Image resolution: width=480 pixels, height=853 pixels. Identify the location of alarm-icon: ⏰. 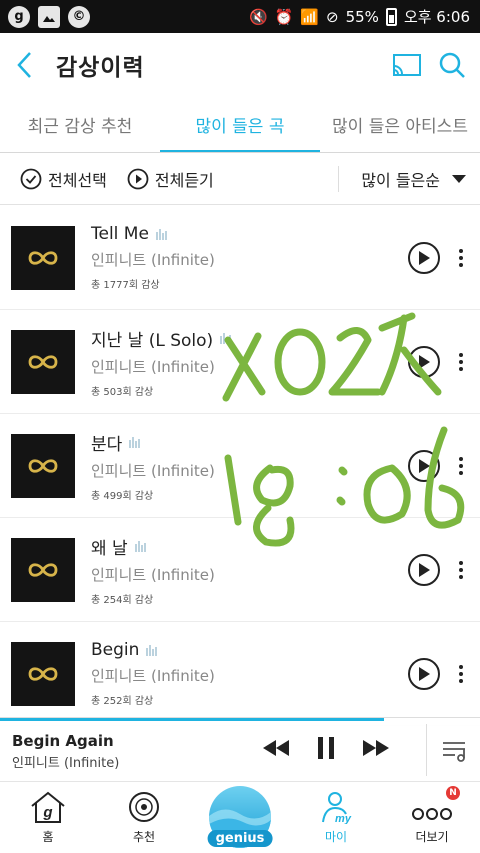
(284, 16).